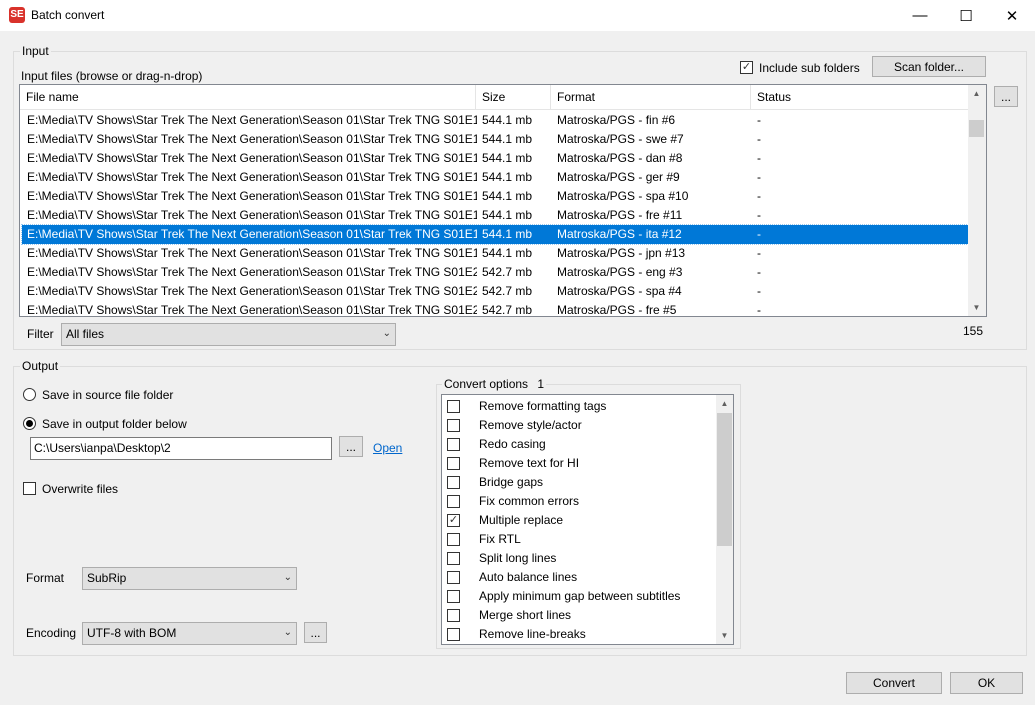 The image size is (1035, 705). Describe the element at coordinates (620, 215) in the screenshot. I see `cell-format: Matroska/PGS - fre #11` at that location.